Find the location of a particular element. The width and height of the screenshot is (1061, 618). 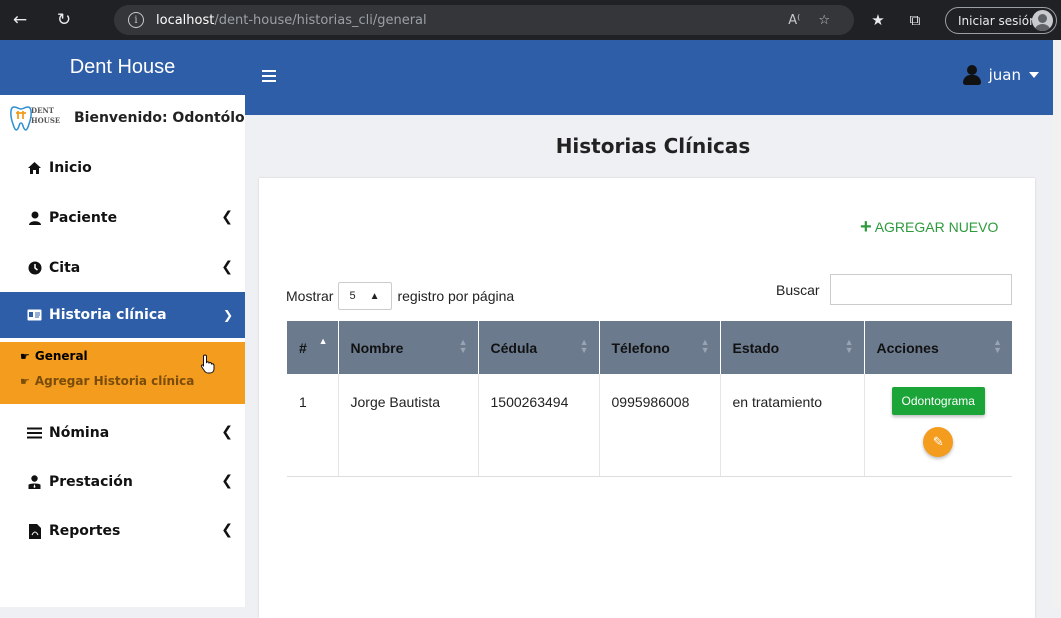

file-pdf-icon is located at coordinates (34, 531).